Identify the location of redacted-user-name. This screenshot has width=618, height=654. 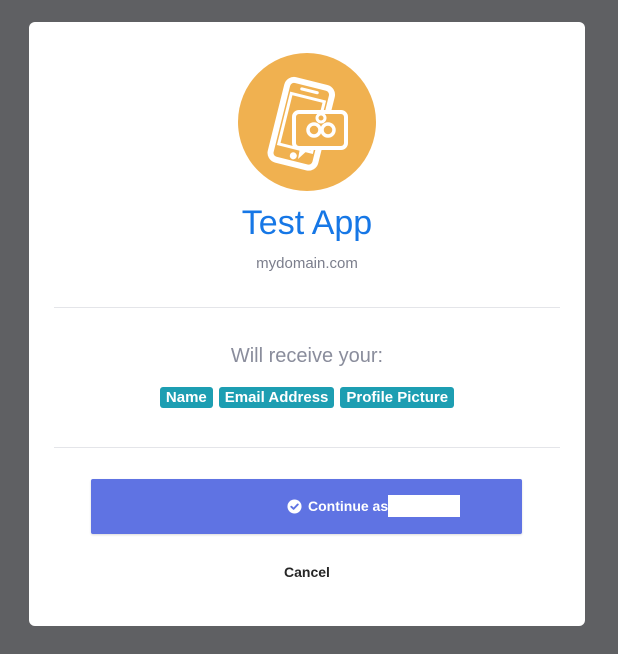
(424, 506).